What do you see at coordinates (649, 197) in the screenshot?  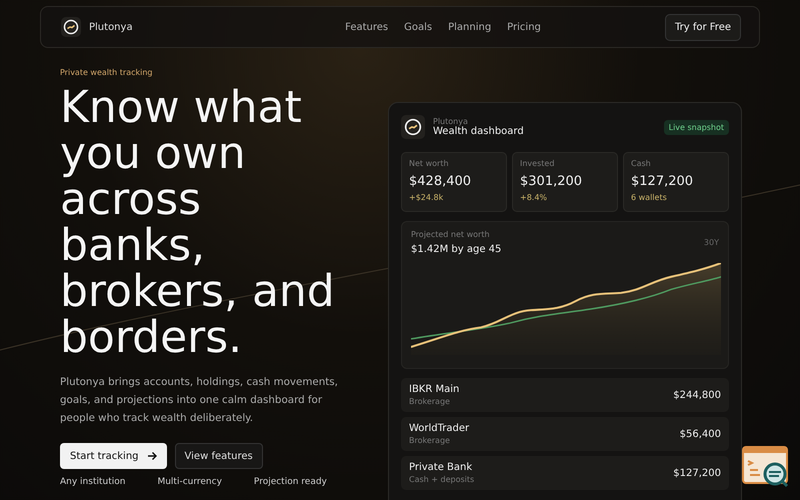 I see `stat-detail: 6 wallets` at bounding box center [649, 197].